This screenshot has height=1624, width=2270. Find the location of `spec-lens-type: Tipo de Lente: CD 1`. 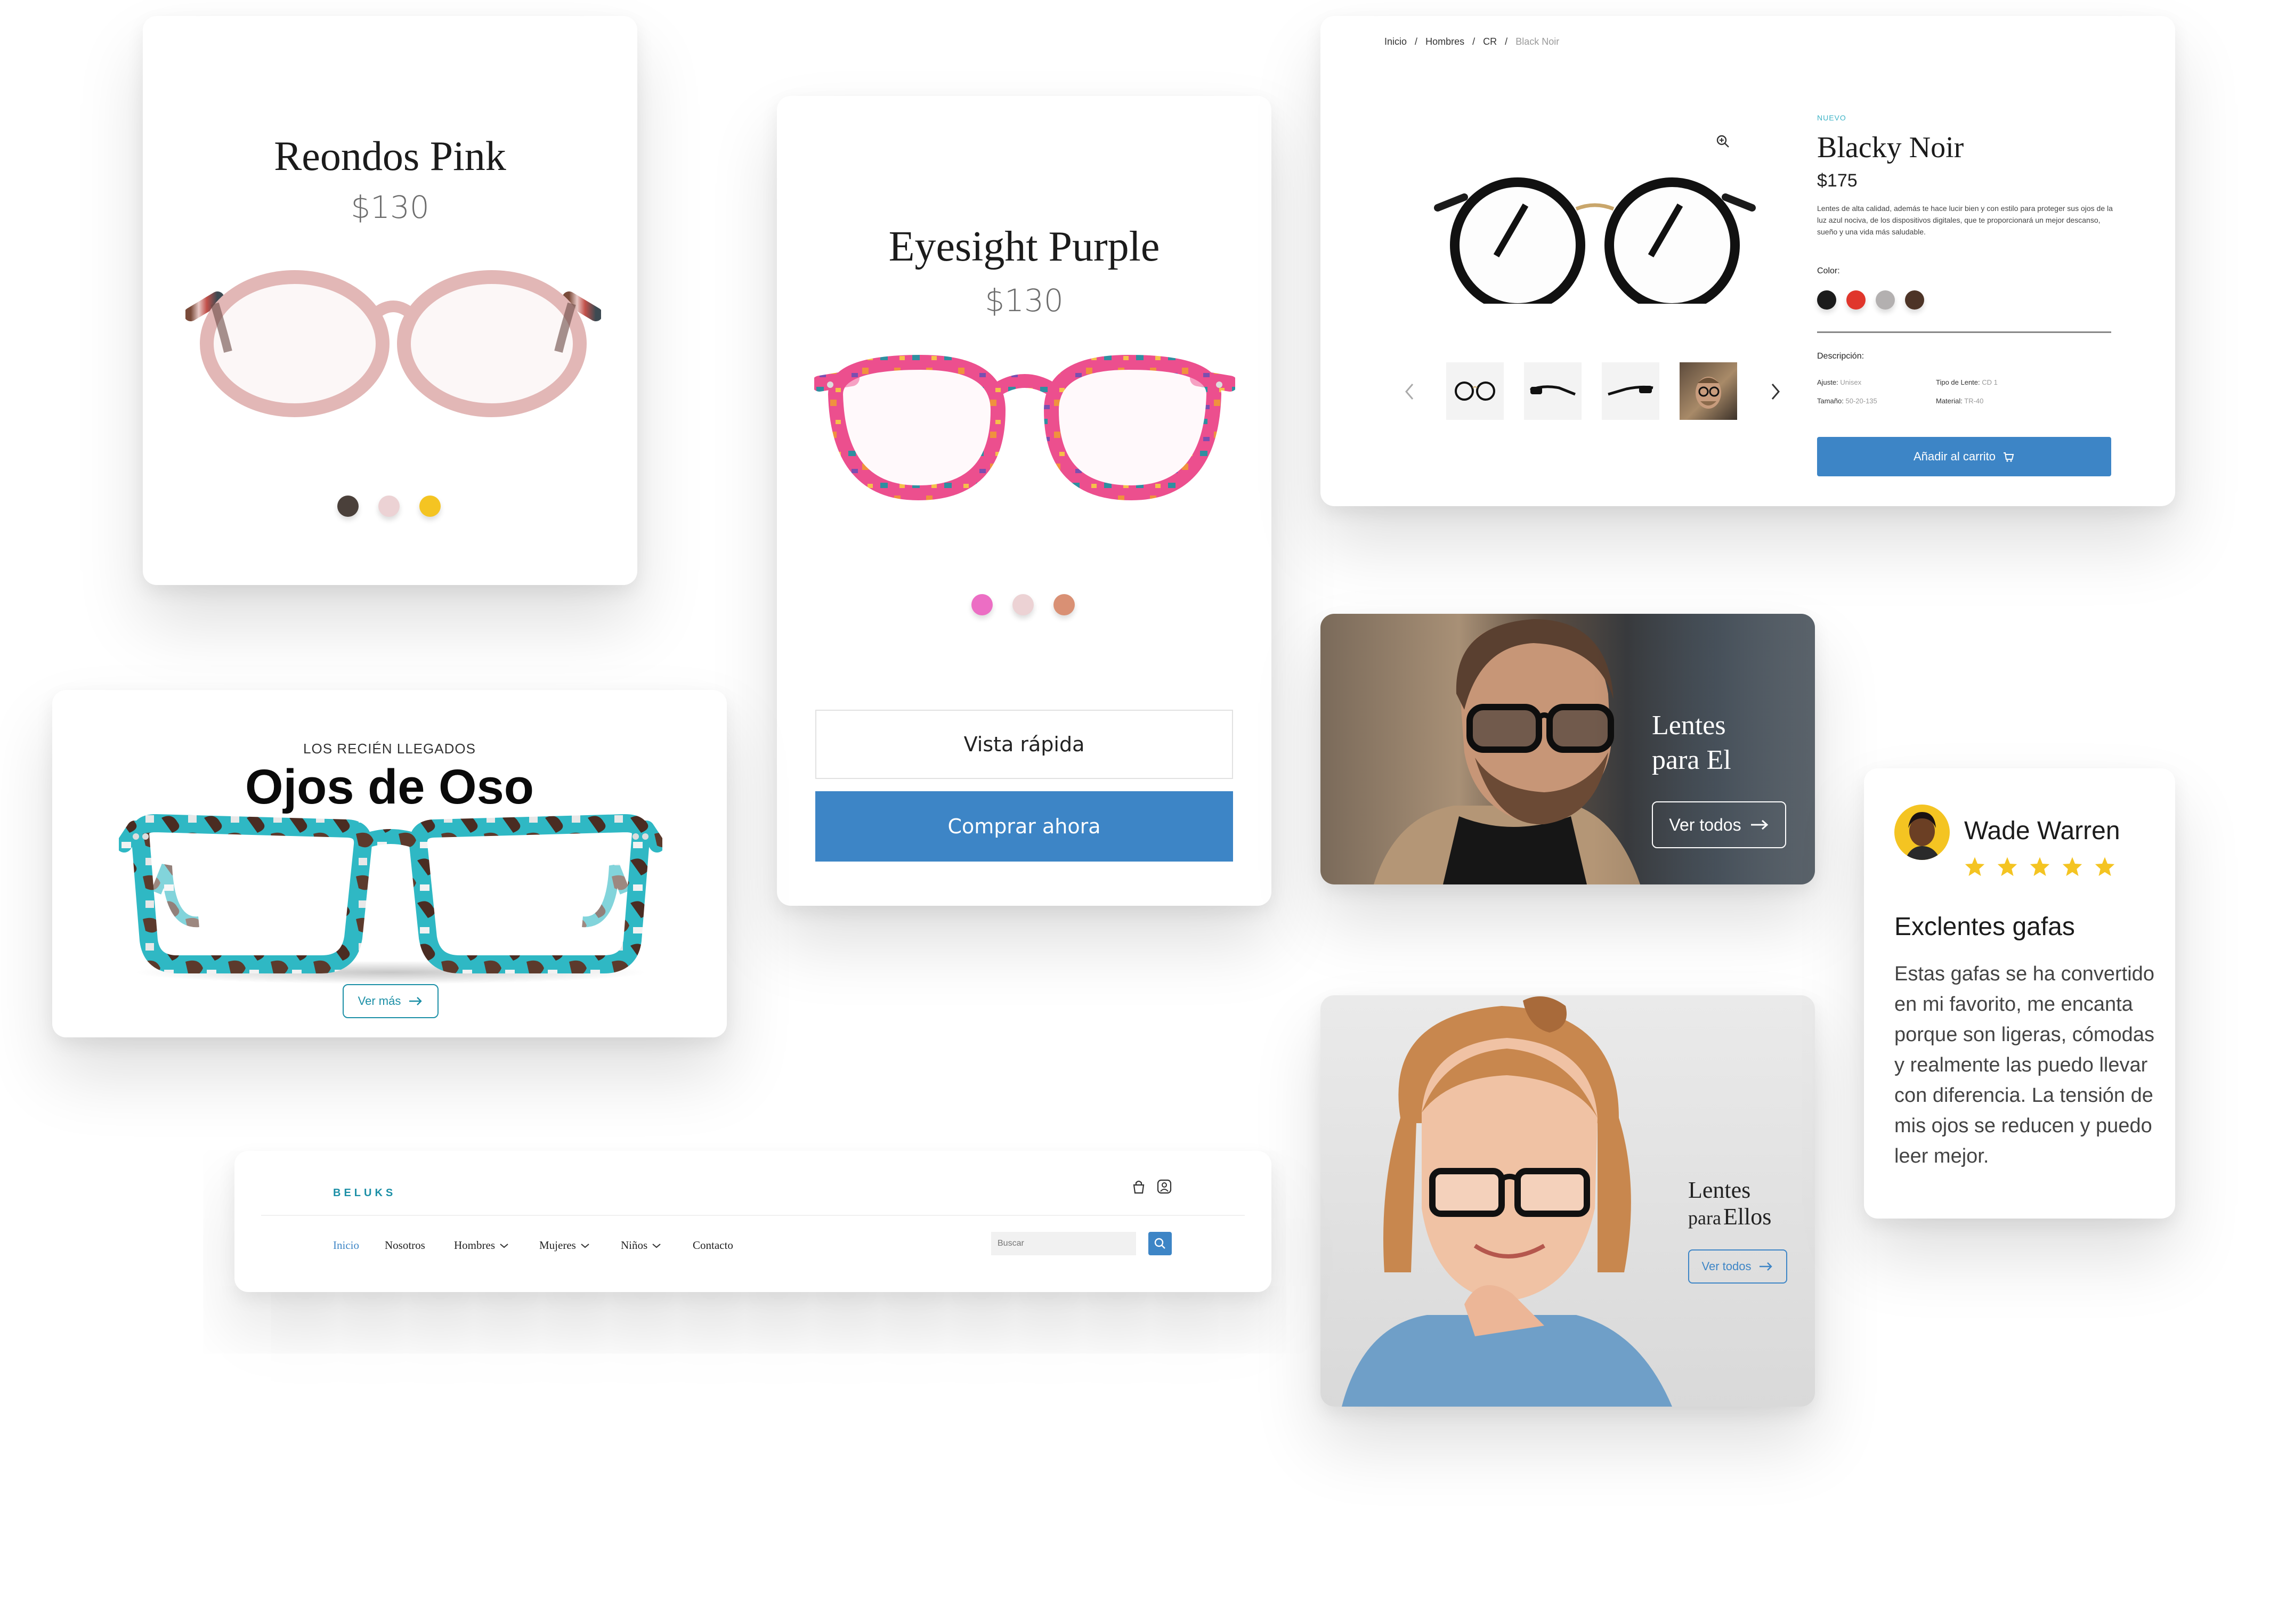

spec-lens-type: Tipo de Lente: CD 1 is located at coordinates (1967, 382).